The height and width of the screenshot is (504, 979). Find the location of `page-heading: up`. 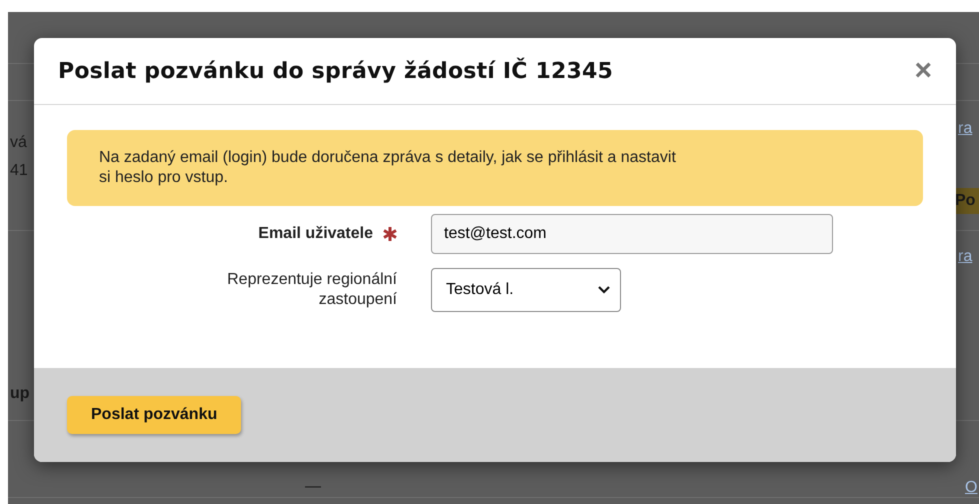

page-heading: up is located at coordinates (20, 394).